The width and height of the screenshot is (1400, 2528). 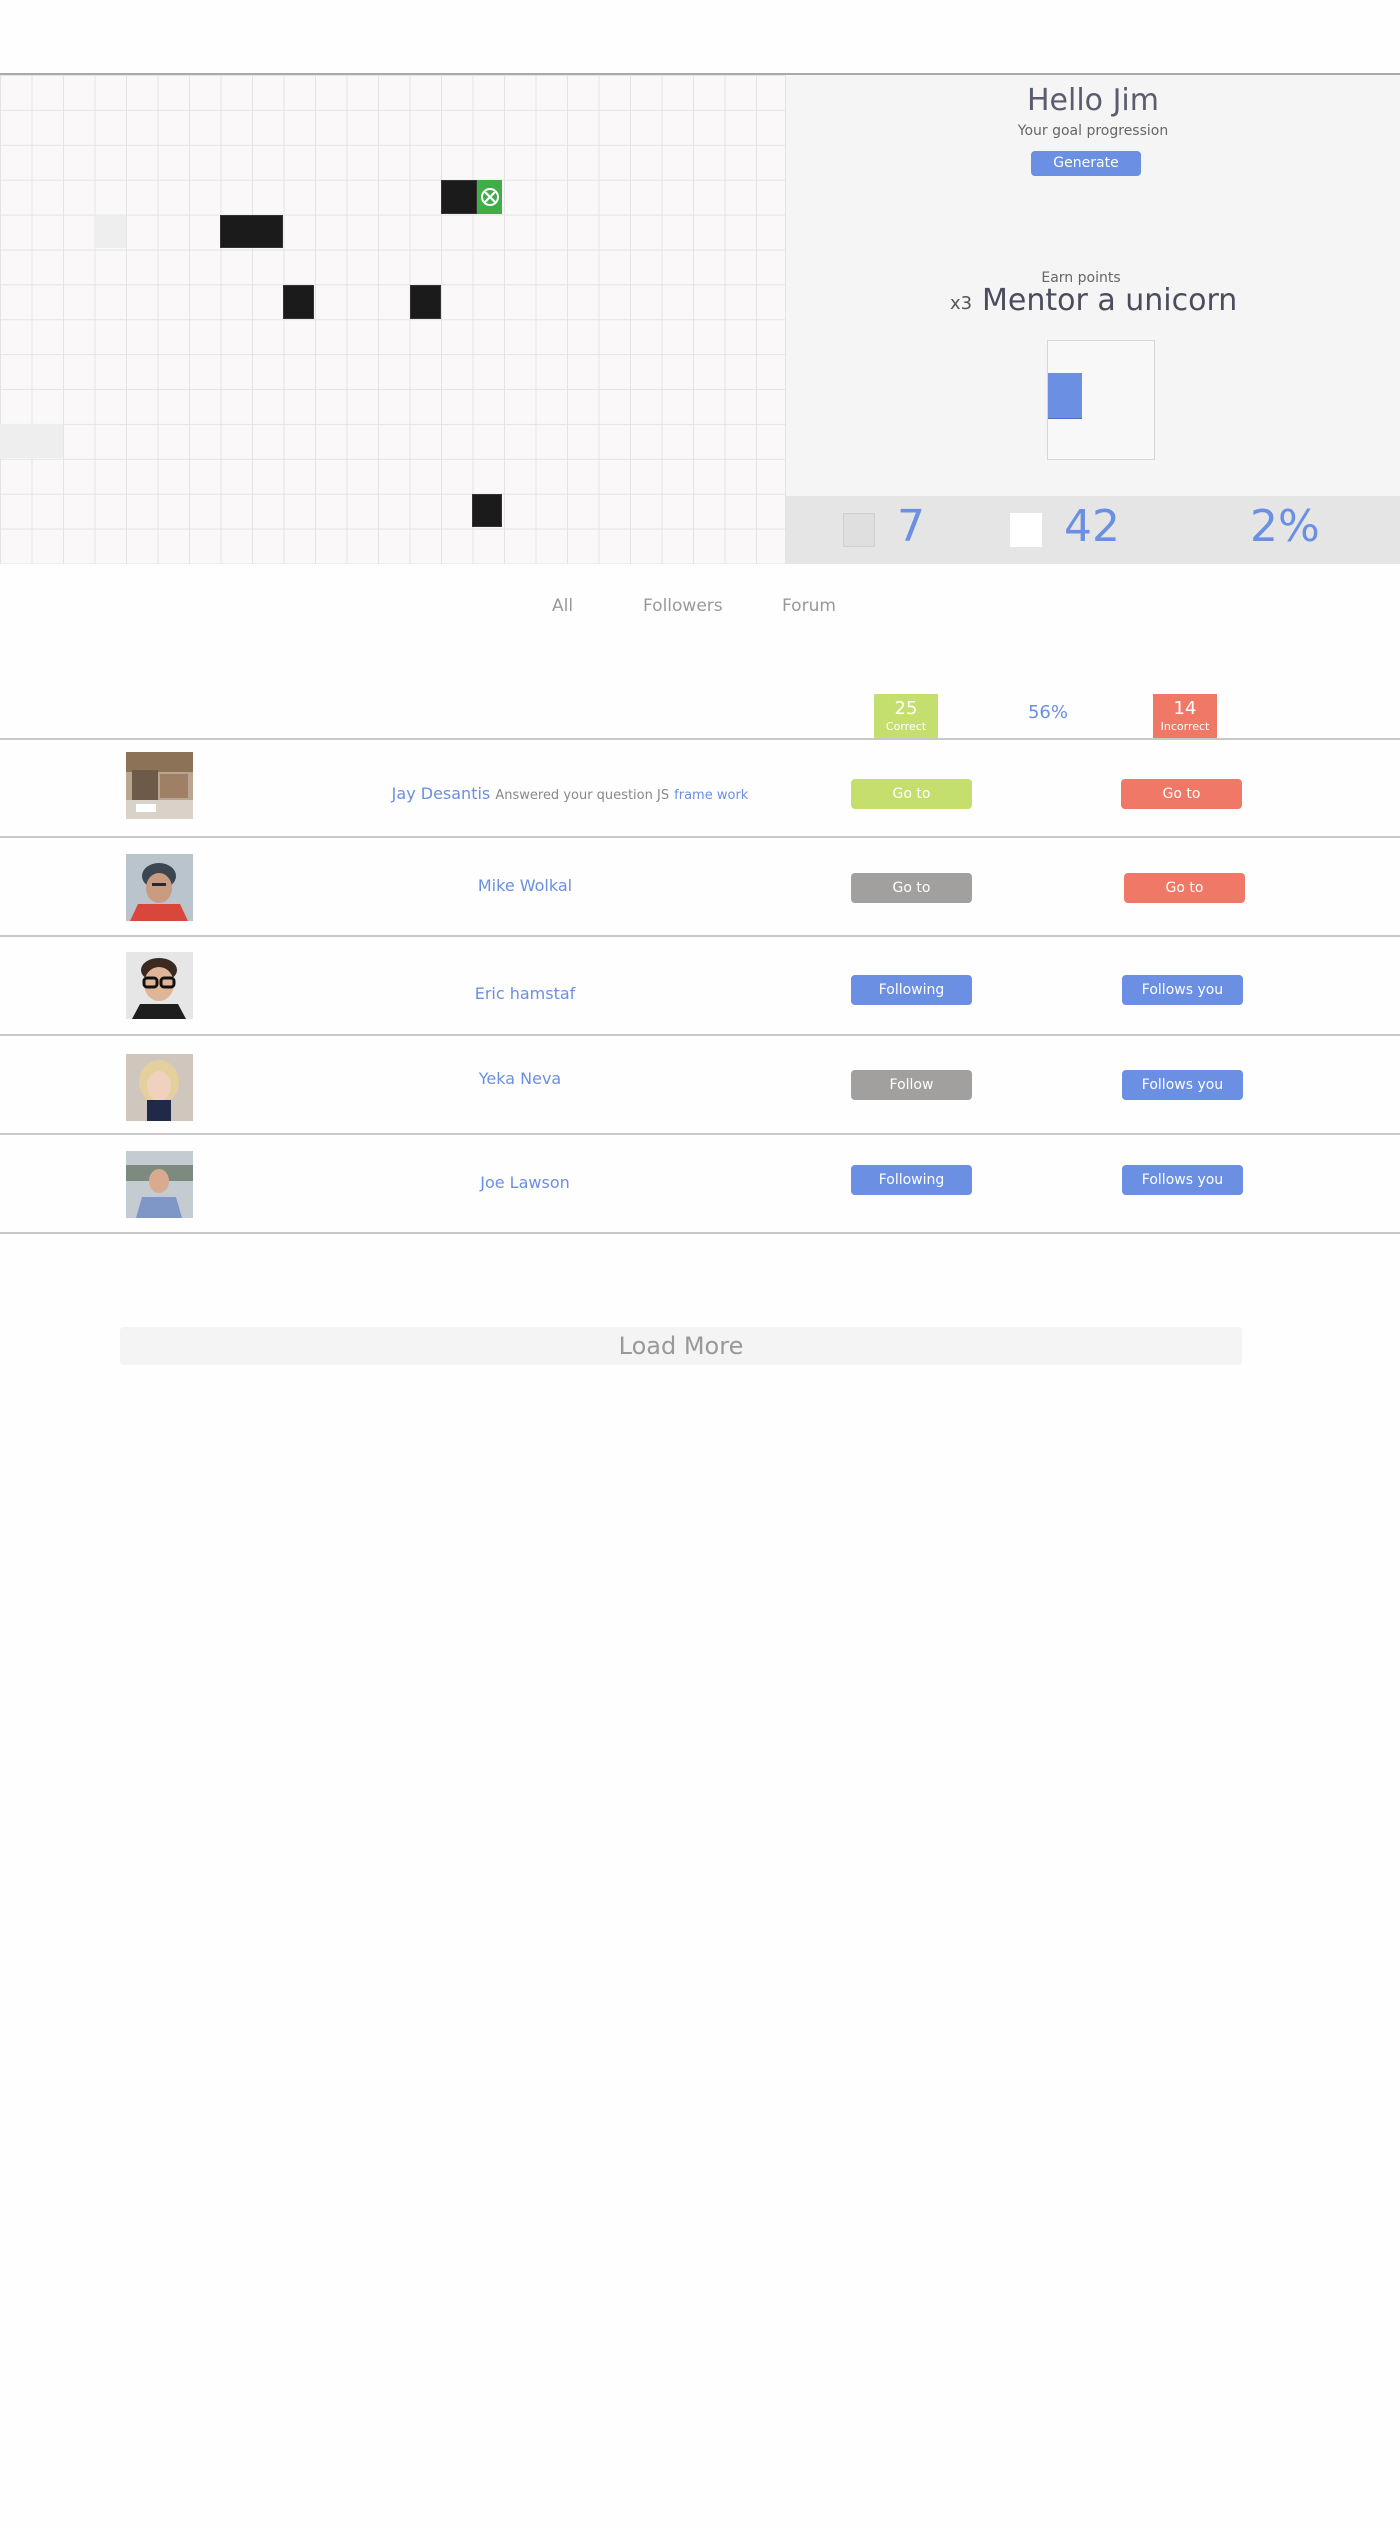 I want to click on user-name-link: Jay Desantis, so click(x=441, y=793).